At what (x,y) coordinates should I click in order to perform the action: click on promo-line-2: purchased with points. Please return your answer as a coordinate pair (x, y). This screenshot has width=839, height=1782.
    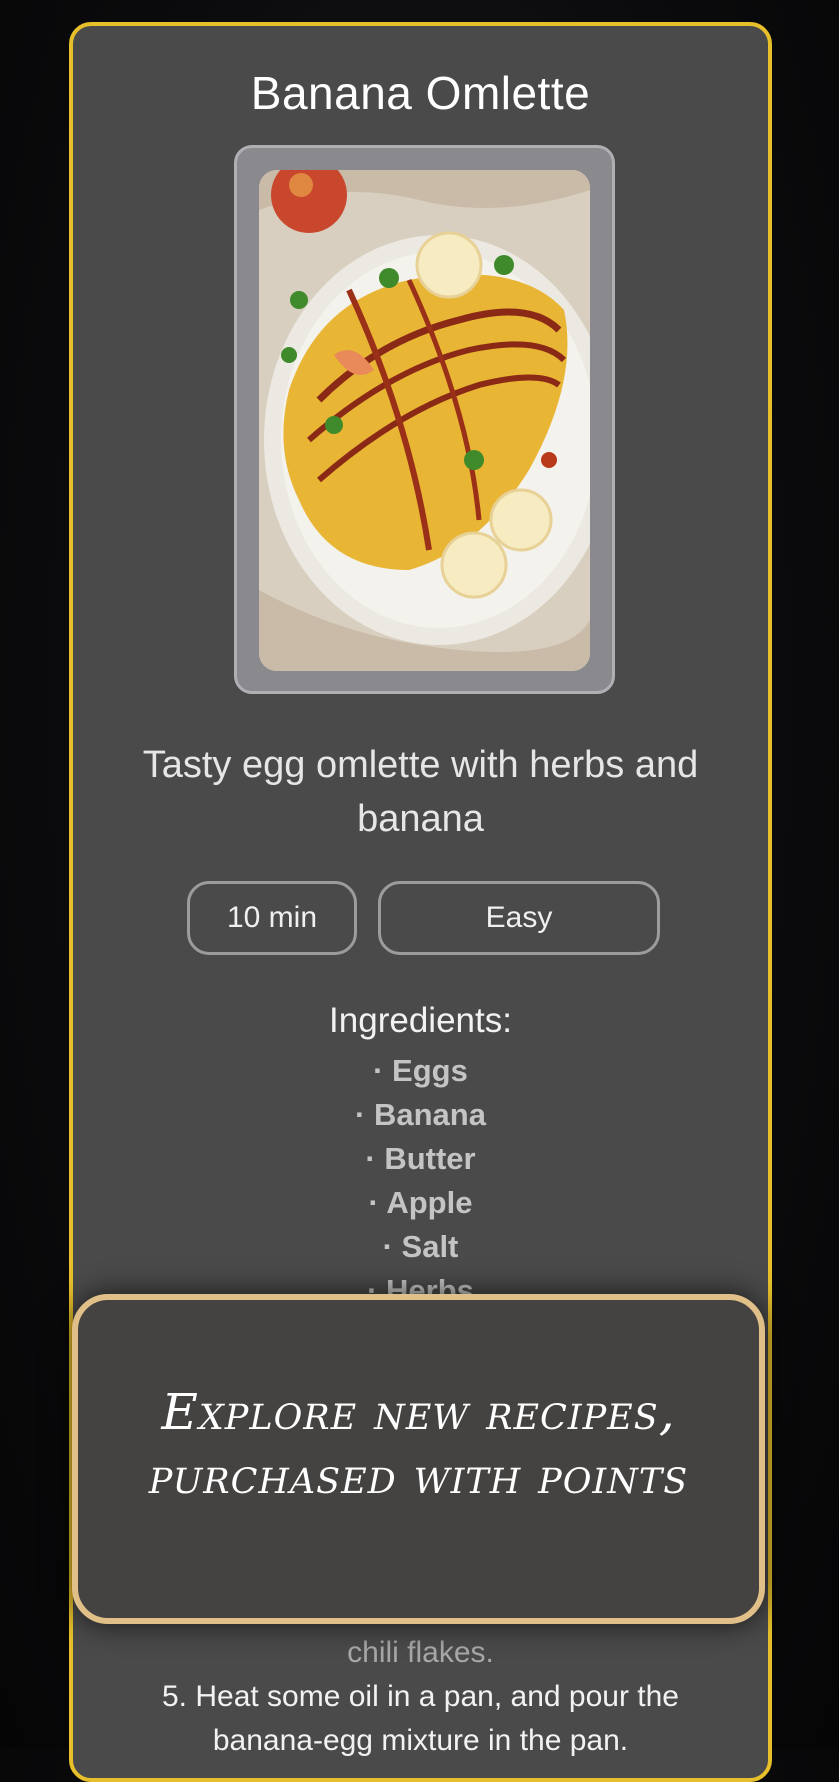
    Looking at the image, I should click on (418, 1476).